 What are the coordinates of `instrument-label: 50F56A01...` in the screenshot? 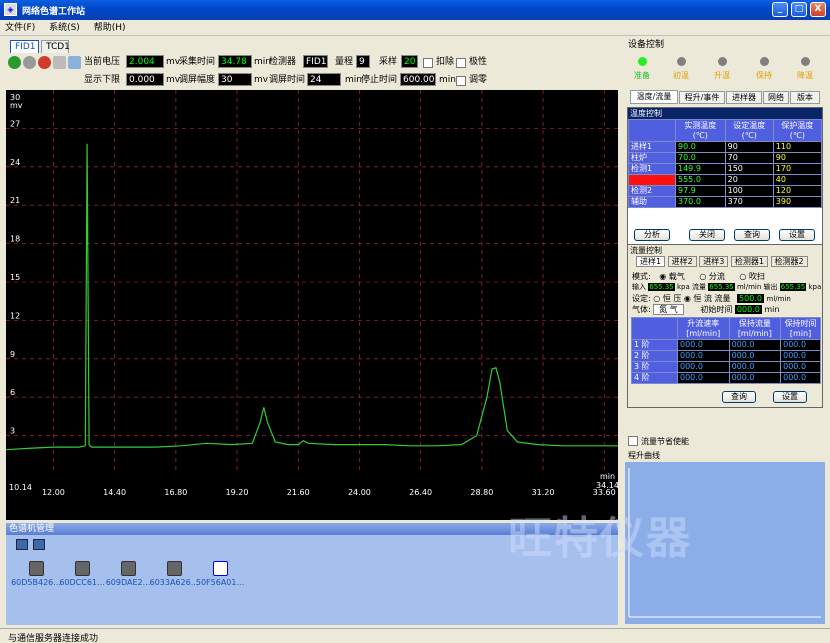 It's located at (220, 582).